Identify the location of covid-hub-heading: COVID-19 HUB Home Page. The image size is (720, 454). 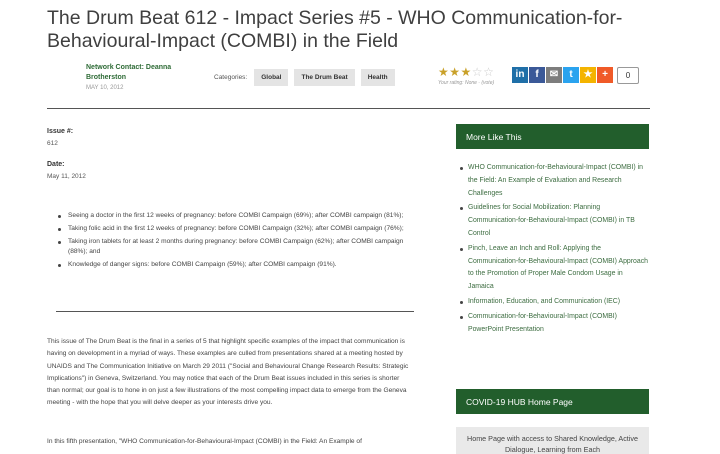
(552, 401).